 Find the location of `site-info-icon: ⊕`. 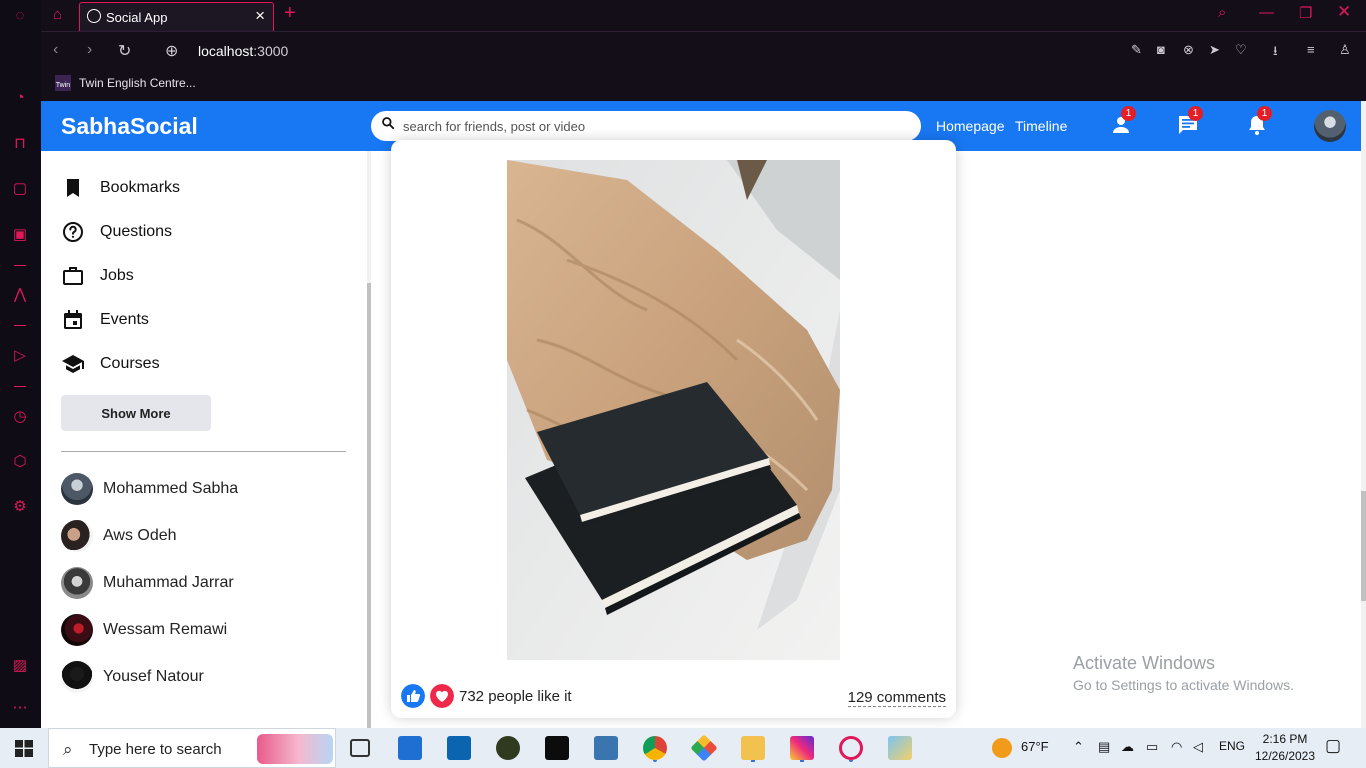

site-info-icon: ⊕ is located at coordinates (171, 51).